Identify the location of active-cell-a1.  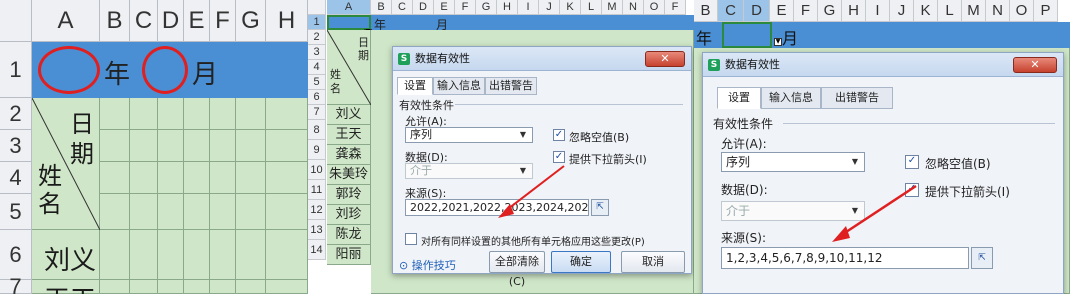
(349, 22).